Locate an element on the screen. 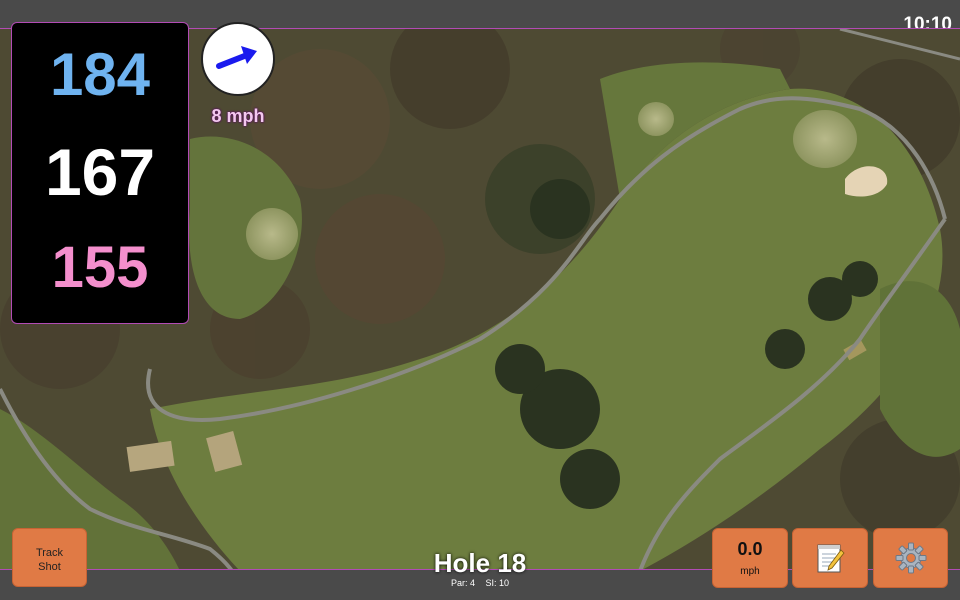 Image resolution: width=960 pixels, height=600 pixels. gear-icon is located at coordinates (910, 558).